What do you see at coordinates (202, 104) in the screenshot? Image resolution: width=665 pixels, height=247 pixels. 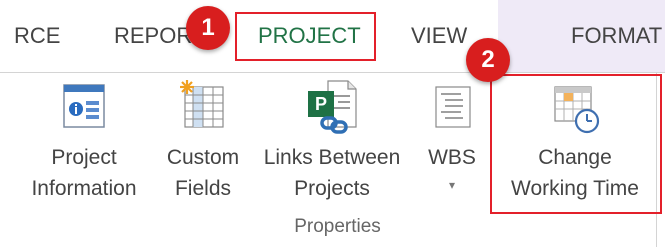 I see `custom-fields-icon` at bounding box center [202, 104].